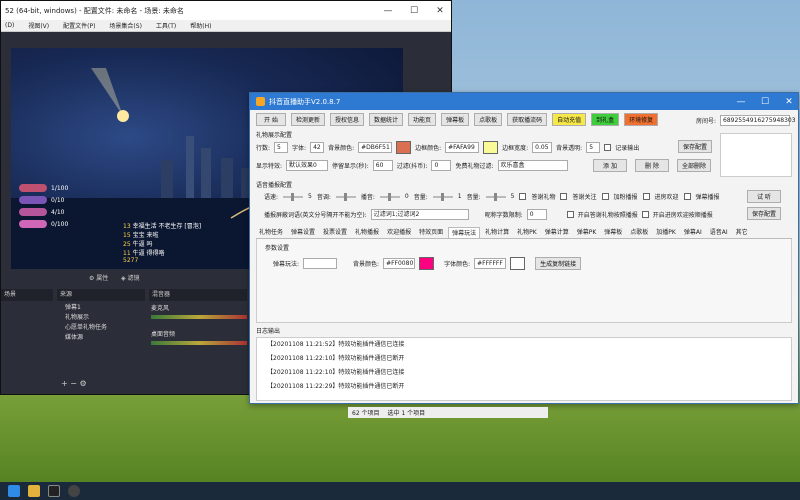  I want to click on gift-bar, so click(33, 200).